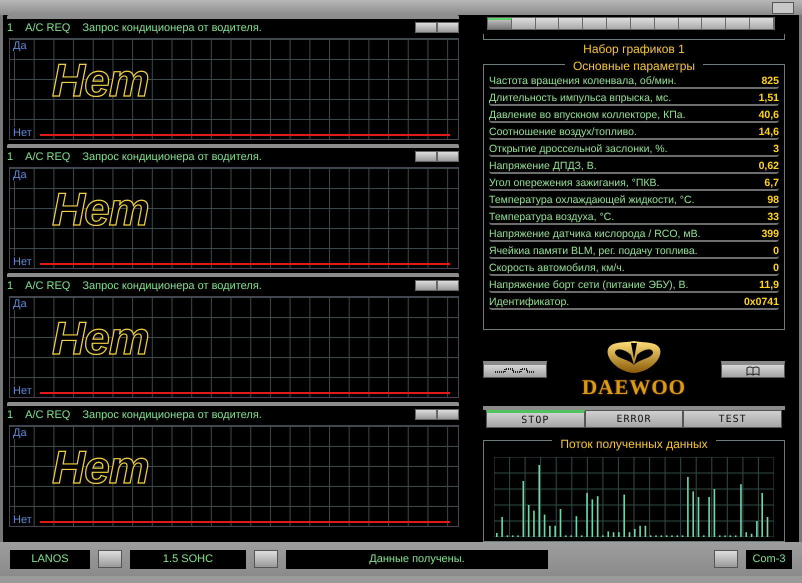 The height and width of the screenshot is (583, 802). I want to click on logo-emblem-icon, so click(633, 356).